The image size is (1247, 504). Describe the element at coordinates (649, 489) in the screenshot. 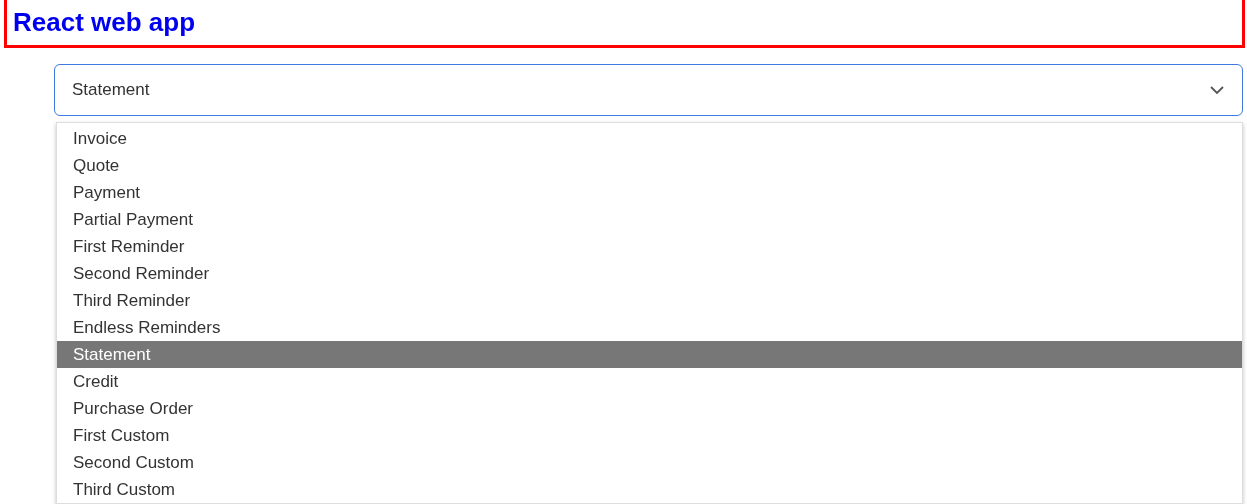

I see `dropdown-option: Third Custom` at that location.